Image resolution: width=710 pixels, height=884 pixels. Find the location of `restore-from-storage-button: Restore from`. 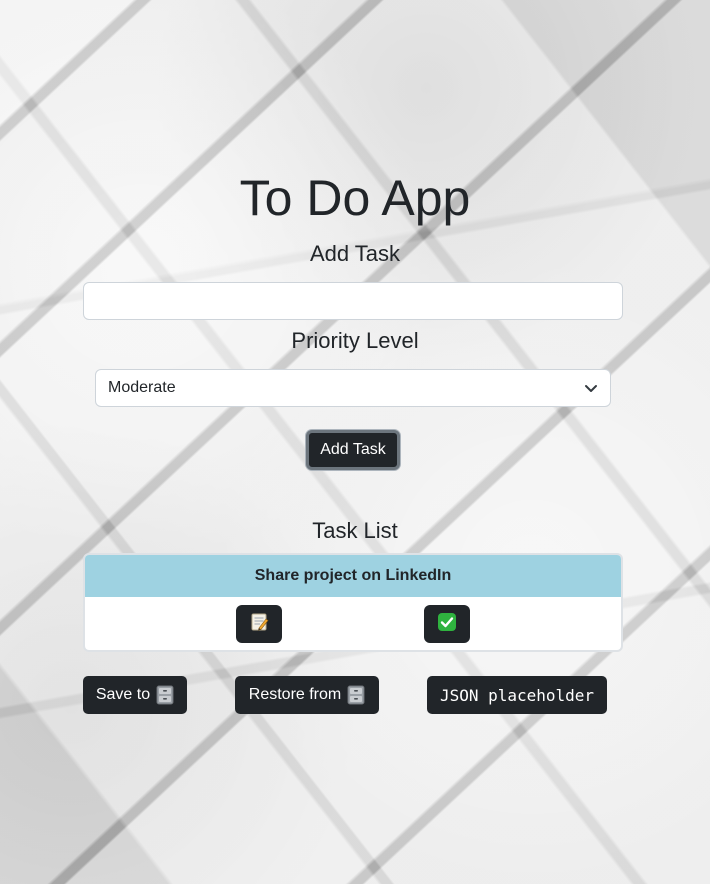

restore-from-storage-button: Restore from is located at coordinates (307, 695).